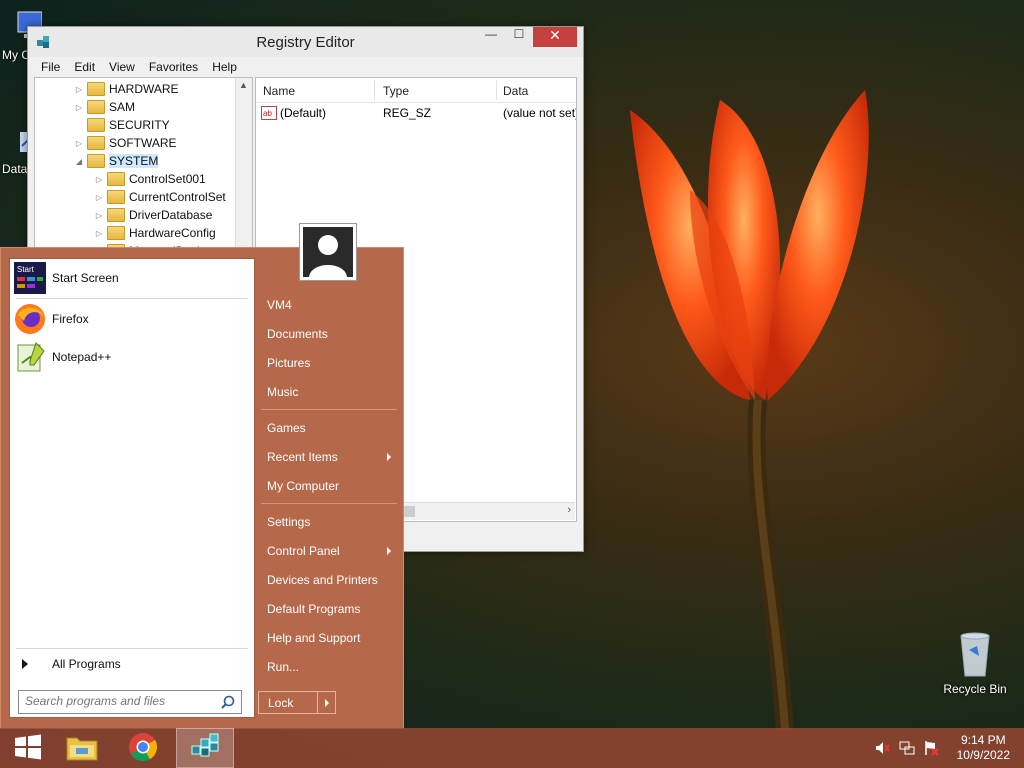 This screenshot has width=1024, height=768. I want to click on scroll-right-icon: ›, so click(569, 510).